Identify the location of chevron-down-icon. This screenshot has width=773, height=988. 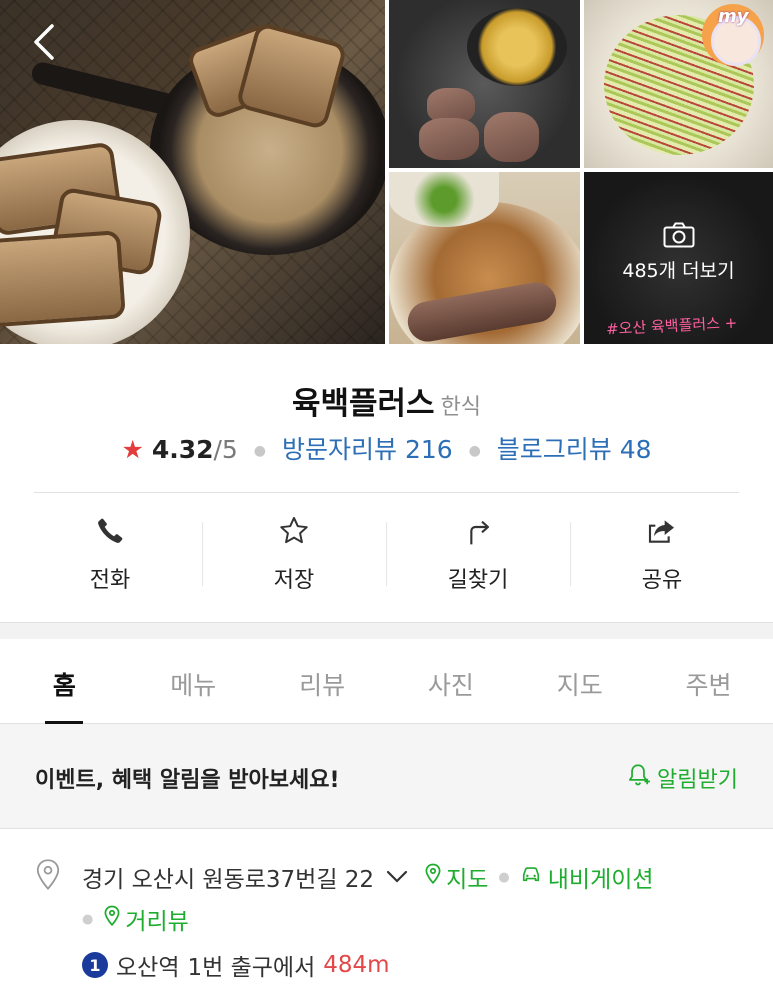
(397, 877).